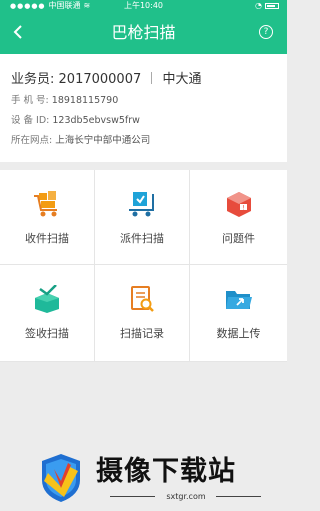 This screenshot has height=511, width=320. Describe the element at coordinates (238, 238) in the screenshot. I see `action-label: 问题件` at that location.